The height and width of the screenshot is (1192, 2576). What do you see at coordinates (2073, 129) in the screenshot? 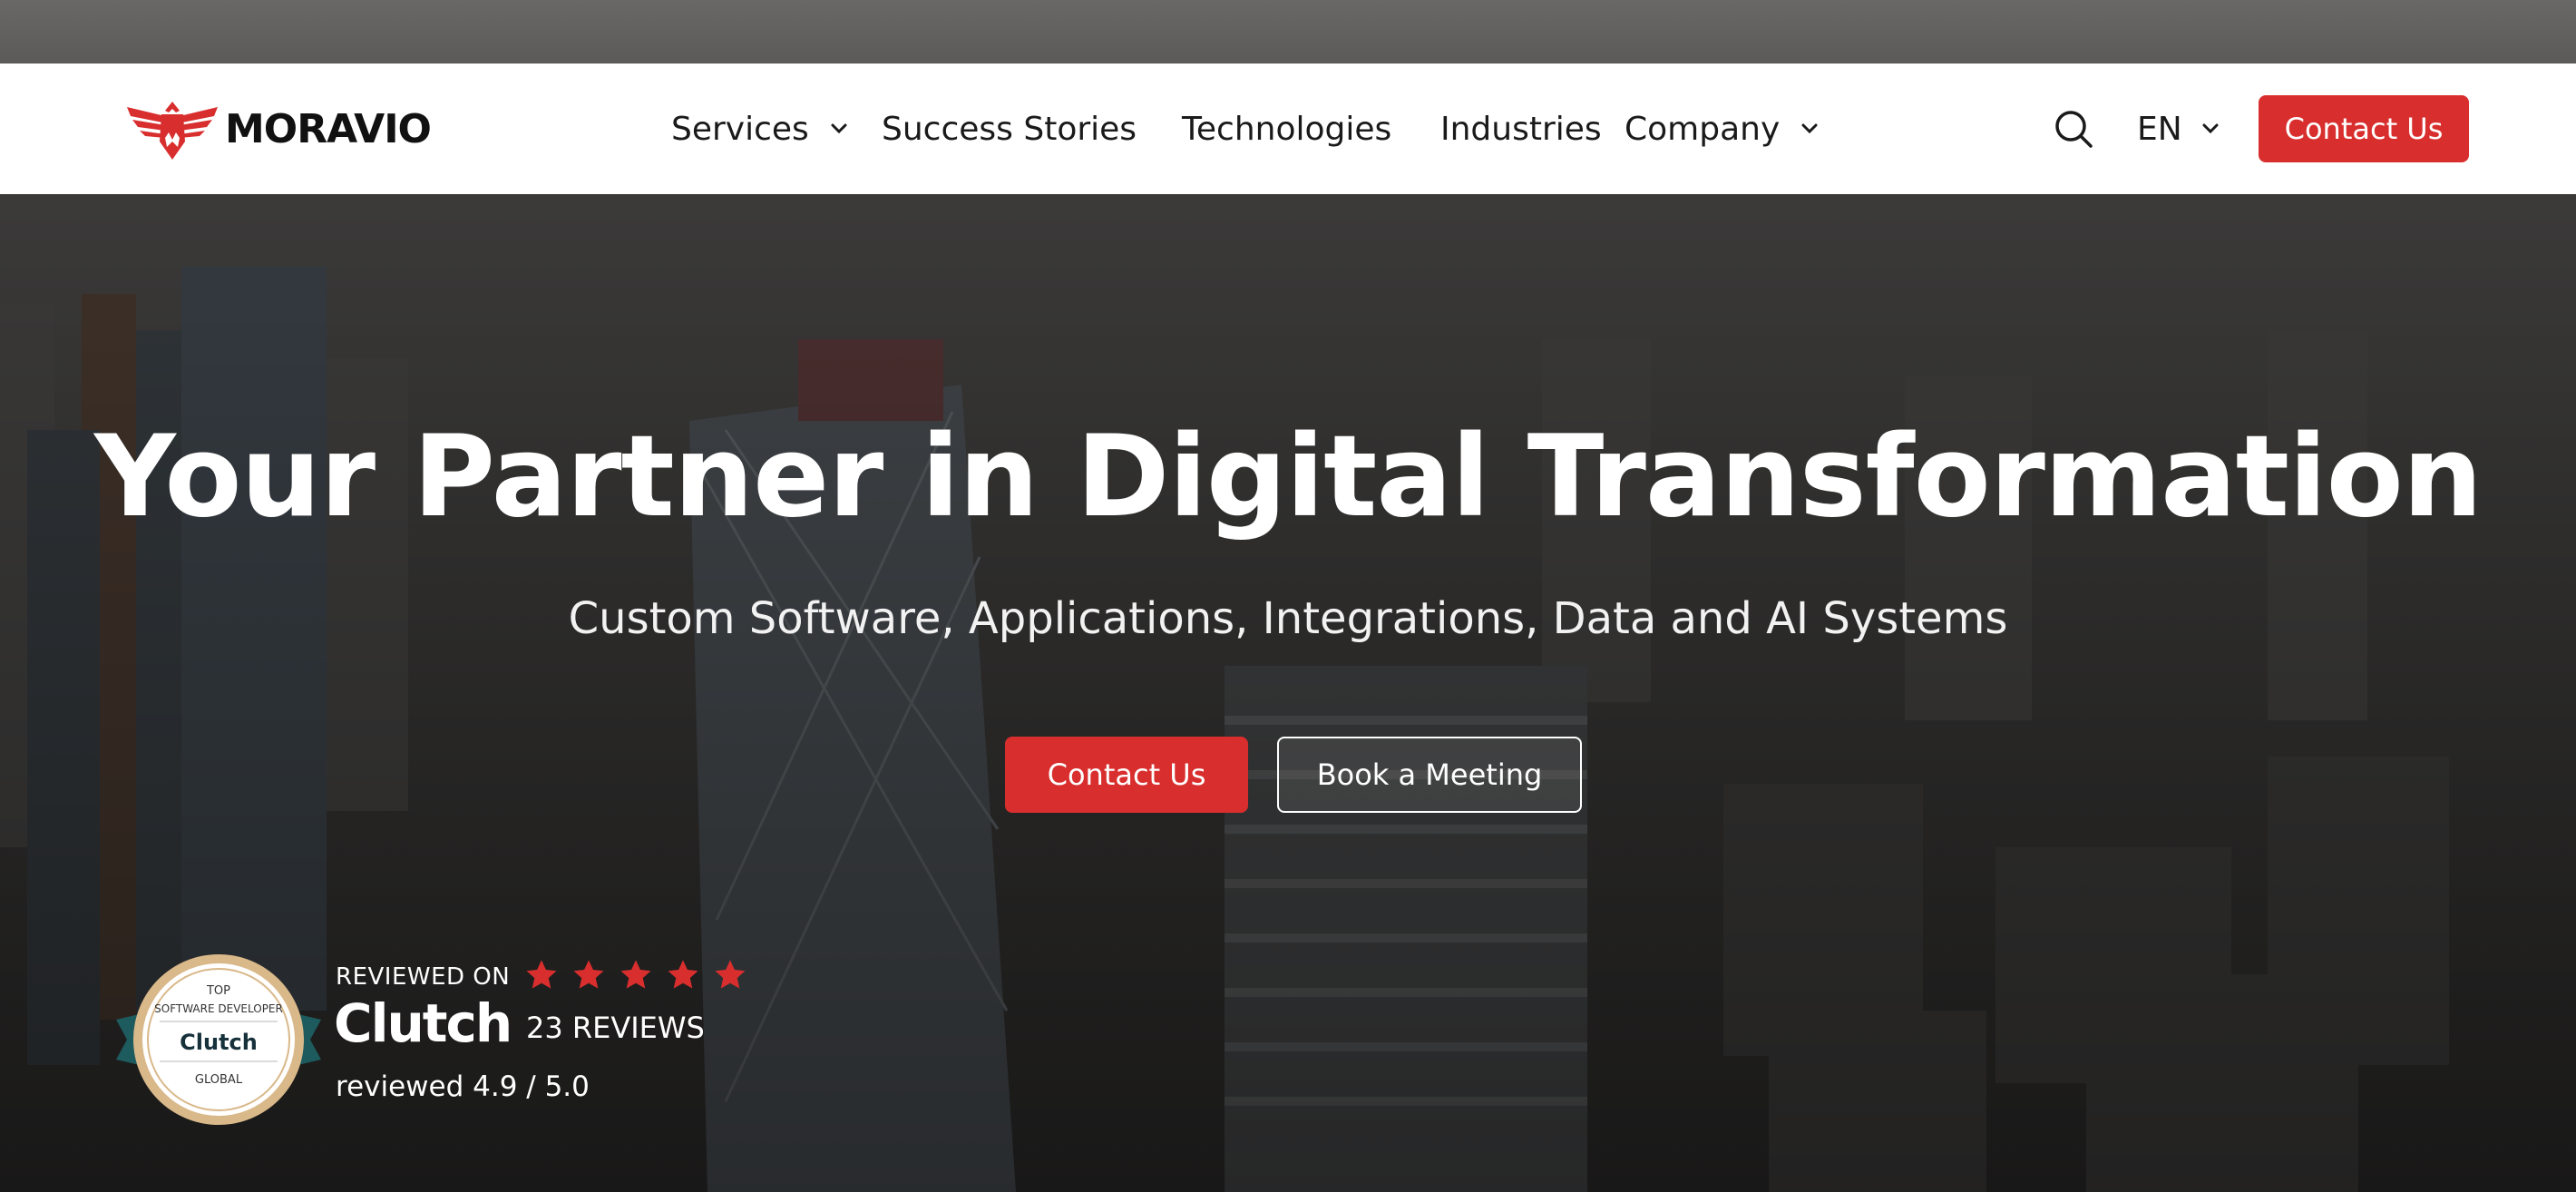
I see `search-icon` at bounding box center [2073, 129].